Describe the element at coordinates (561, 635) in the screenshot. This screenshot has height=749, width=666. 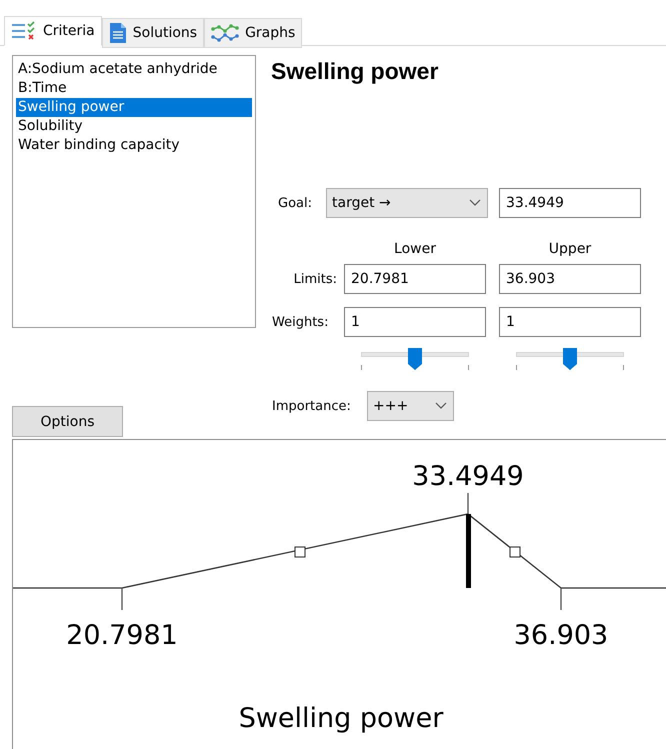
I see `upper-limit-label: 36.903` at that location.